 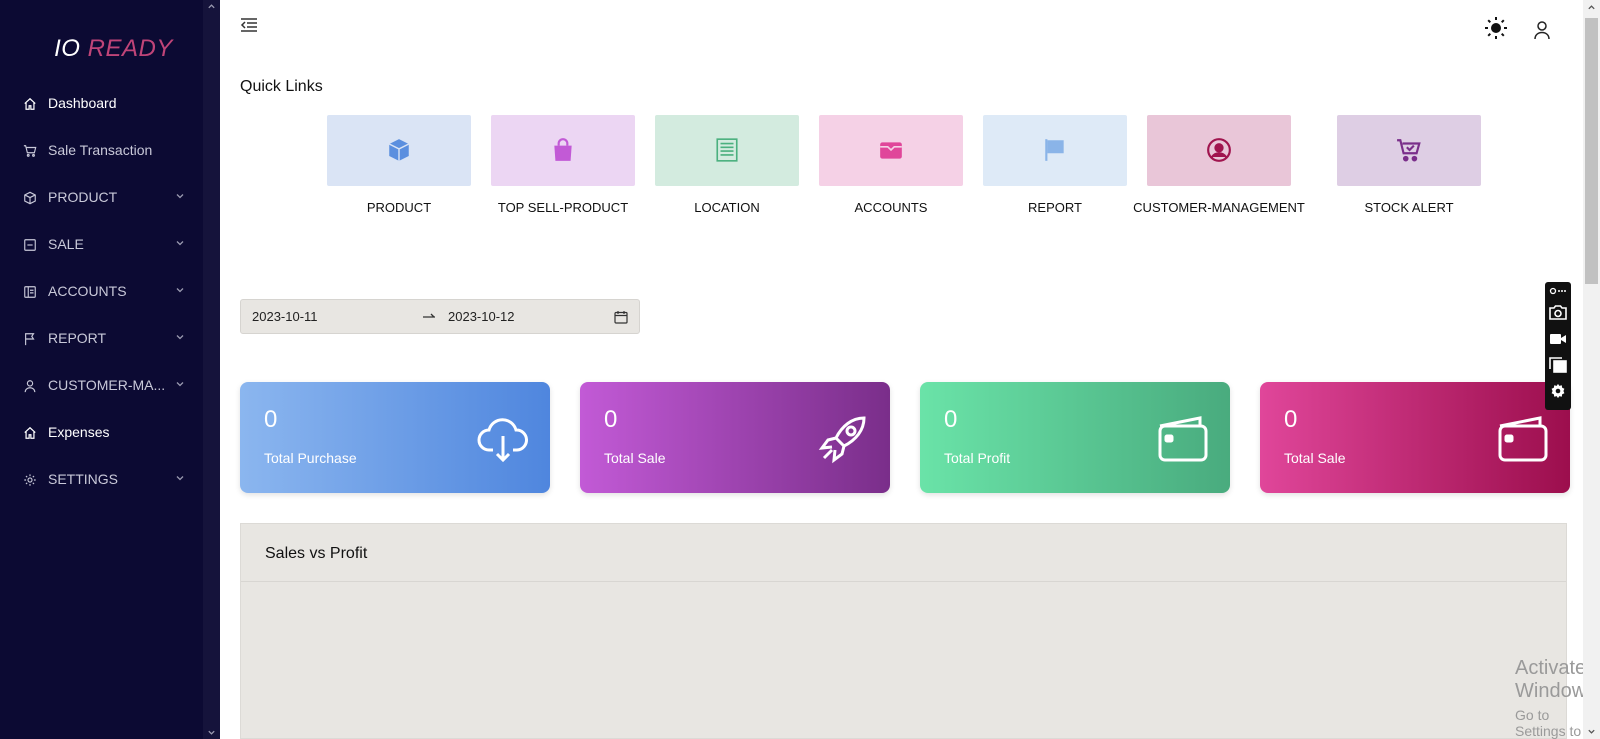 What do you see at coordinates (903, 581) in the screenshot?
I see `panel-divider` at bounding box center [903, 581].